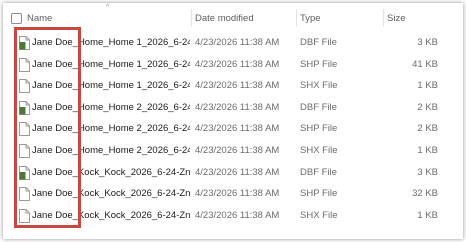 The width and height of the screenshot is (466, 242). Describe the element at coordinates (16, 18) in the screenshot. I see `select-all-checkbox` at that location.